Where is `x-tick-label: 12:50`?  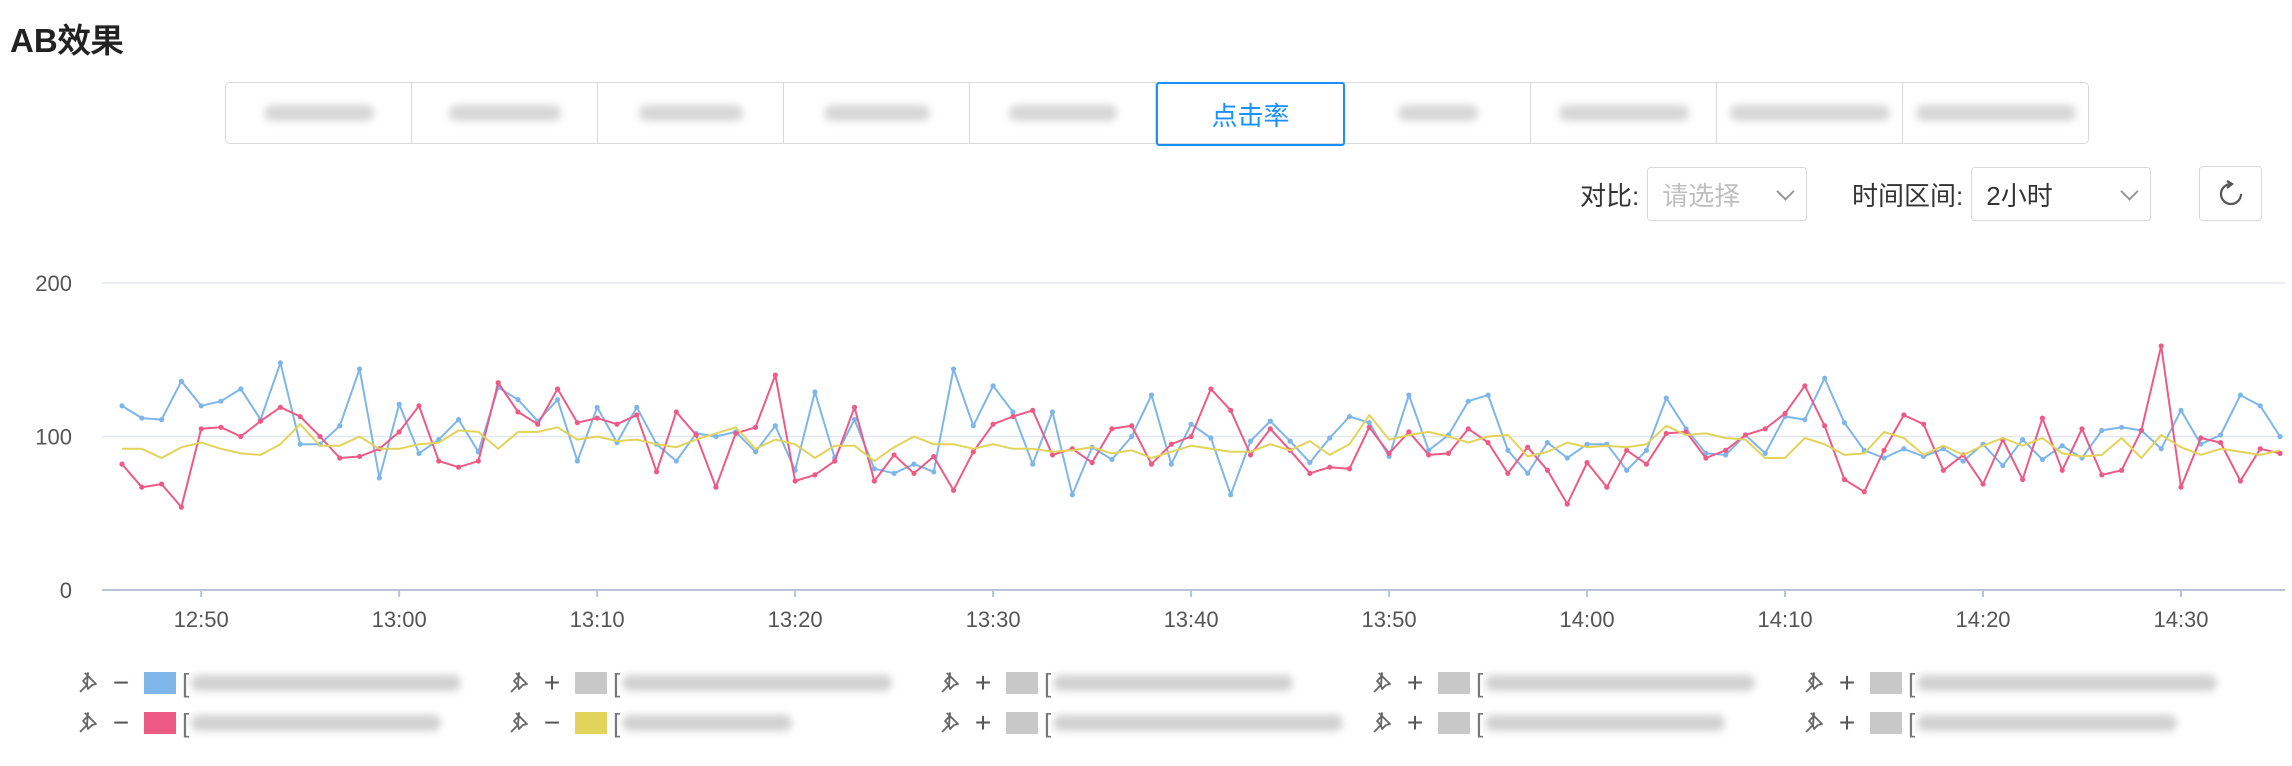 x-tick-label: 12:50 is located at coordinates (201, 618).